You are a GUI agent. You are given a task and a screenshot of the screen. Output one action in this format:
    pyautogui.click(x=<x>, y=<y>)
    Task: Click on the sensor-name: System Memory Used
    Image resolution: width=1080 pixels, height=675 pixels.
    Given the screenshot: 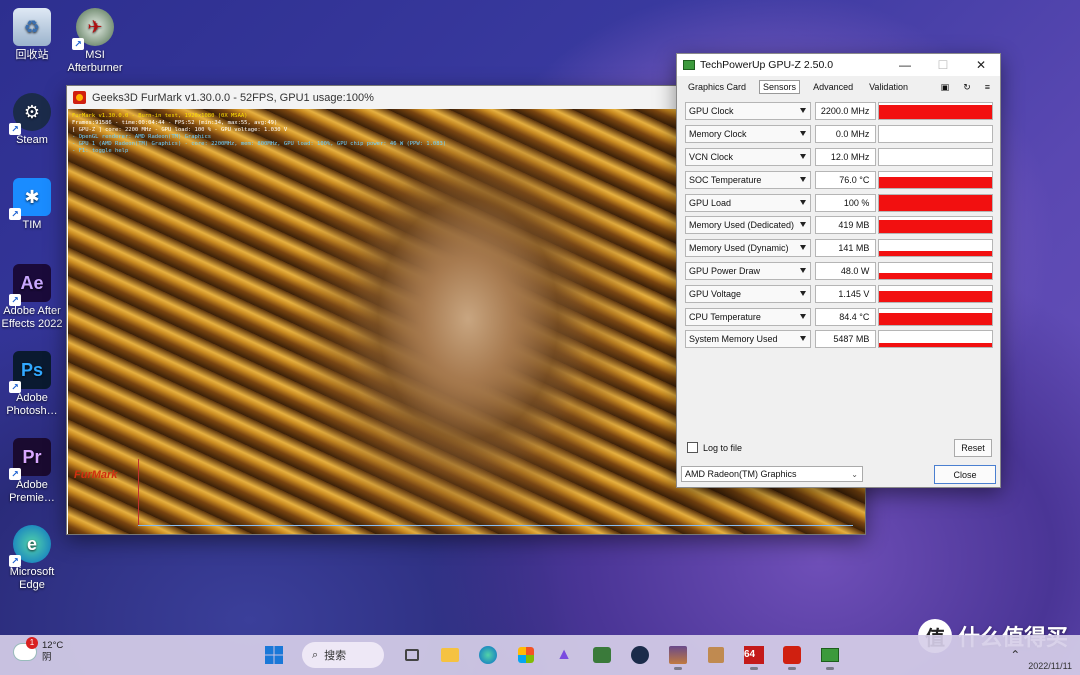 What is the action you would take?
    pyautogui.click(x=733, y=339)
    